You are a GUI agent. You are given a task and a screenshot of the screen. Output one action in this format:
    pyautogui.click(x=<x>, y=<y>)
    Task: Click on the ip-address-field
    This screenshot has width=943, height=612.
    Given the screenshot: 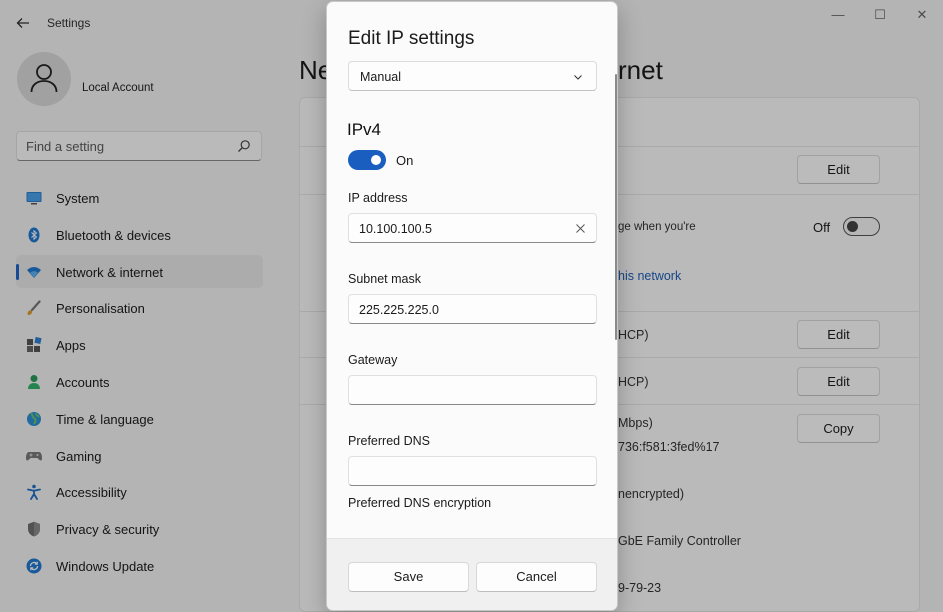 What is the action you would take?
    pyautogui.click(x=472, y=228)
    